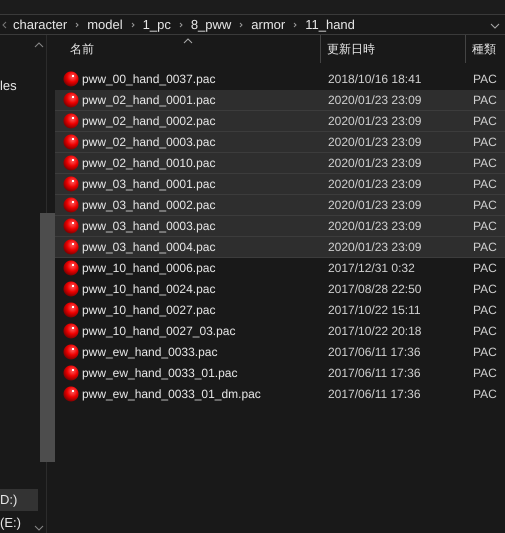 The width and height of the screenshot is (505, 533). I want to click on breadcrumb-item: 8_pww, so click(211, 24).